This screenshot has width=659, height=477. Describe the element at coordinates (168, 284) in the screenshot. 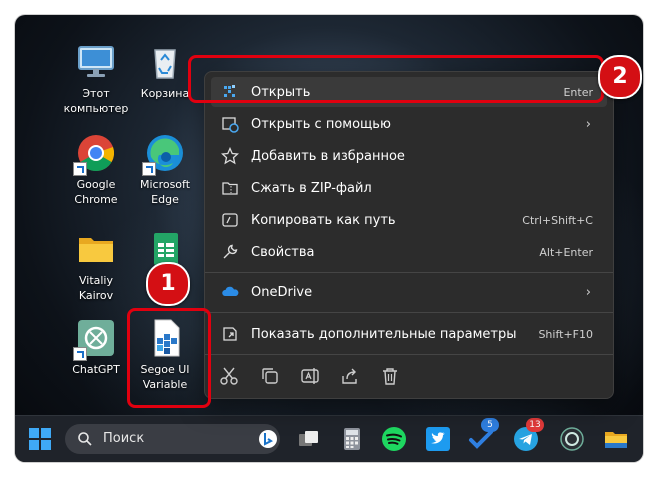

I see `step-number-badge: 1` at that location.